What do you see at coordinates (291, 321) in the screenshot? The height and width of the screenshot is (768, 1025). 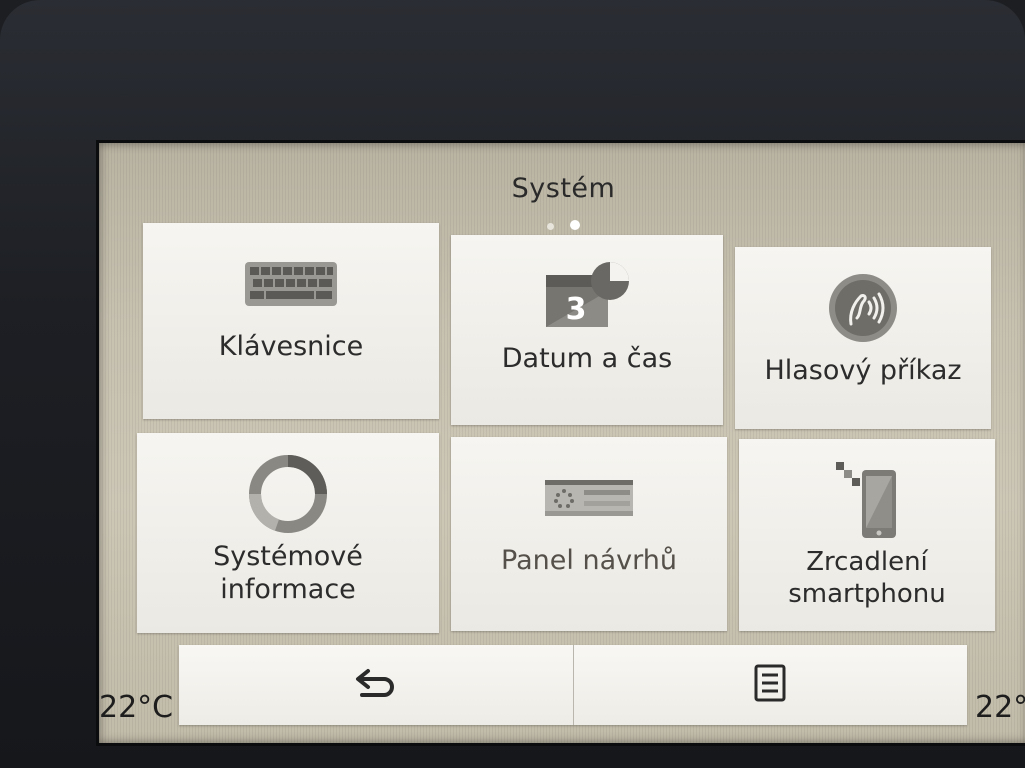 I see `tile-keyboard: Klávesnice` at bounding box center [291, 321].